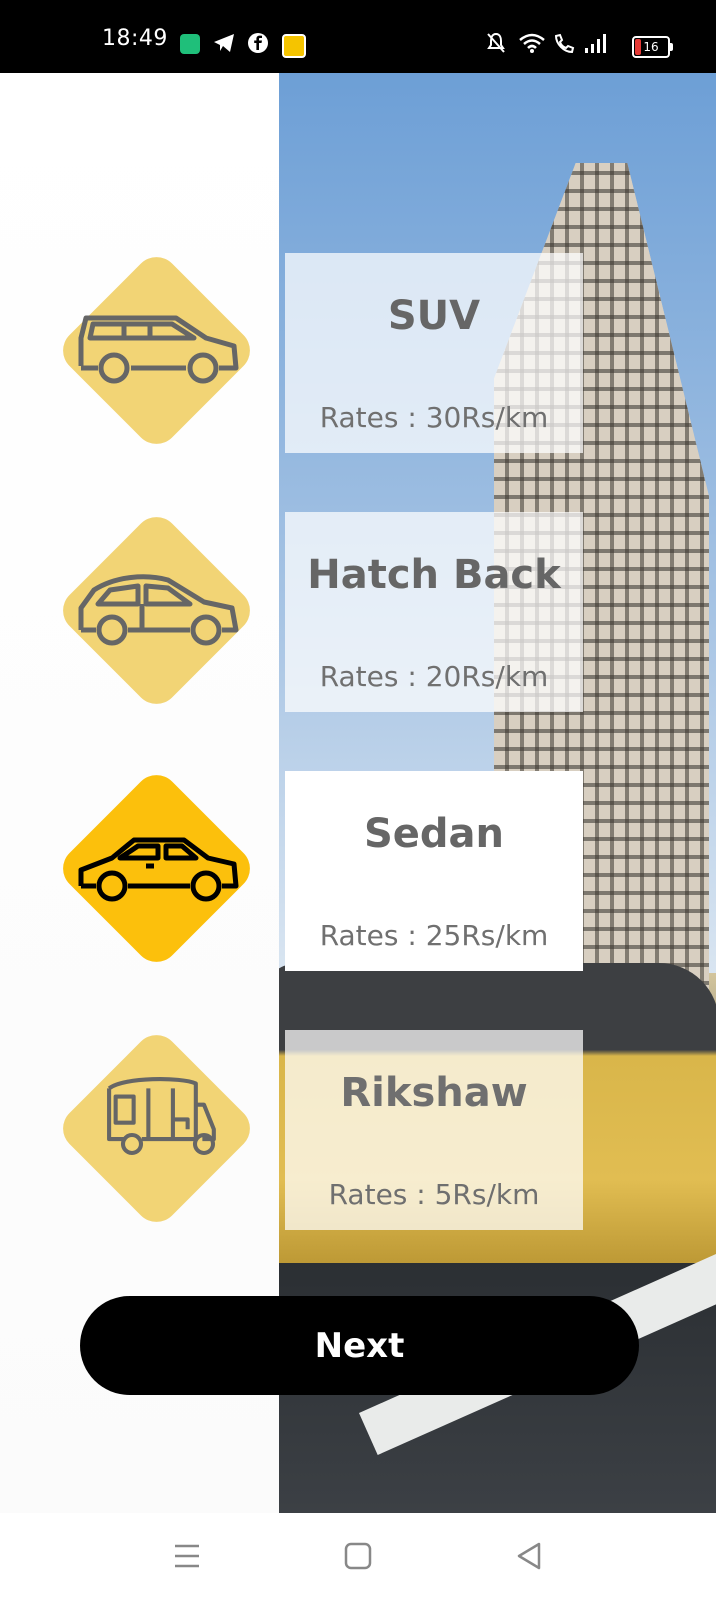 The height and width of the screenshot is (1600, 716). I want to click on vehicle-name: Hatch Back, so click(434, 575).